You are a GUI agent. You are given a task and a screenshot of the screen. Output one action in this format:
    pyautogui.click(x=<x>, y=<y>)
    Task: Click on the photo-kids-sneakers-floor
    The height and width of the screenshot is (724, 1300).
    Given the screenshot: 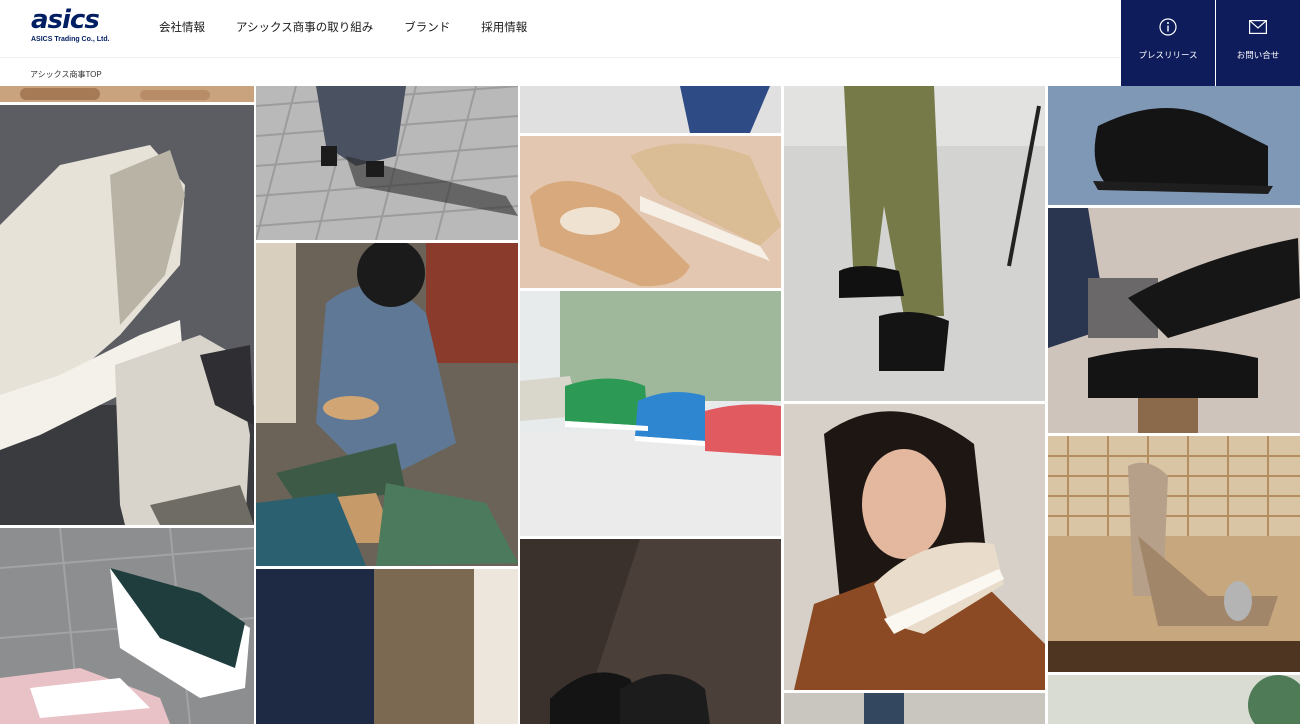 What is the action you would take?
    pyautogui.click(x=127, y=626)
    